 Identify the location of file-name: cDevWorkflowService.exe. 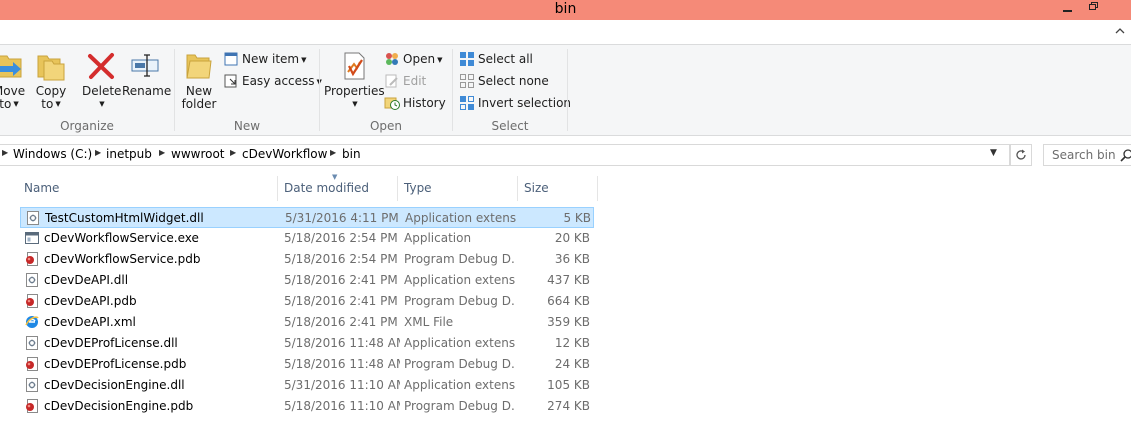
(160, 238).